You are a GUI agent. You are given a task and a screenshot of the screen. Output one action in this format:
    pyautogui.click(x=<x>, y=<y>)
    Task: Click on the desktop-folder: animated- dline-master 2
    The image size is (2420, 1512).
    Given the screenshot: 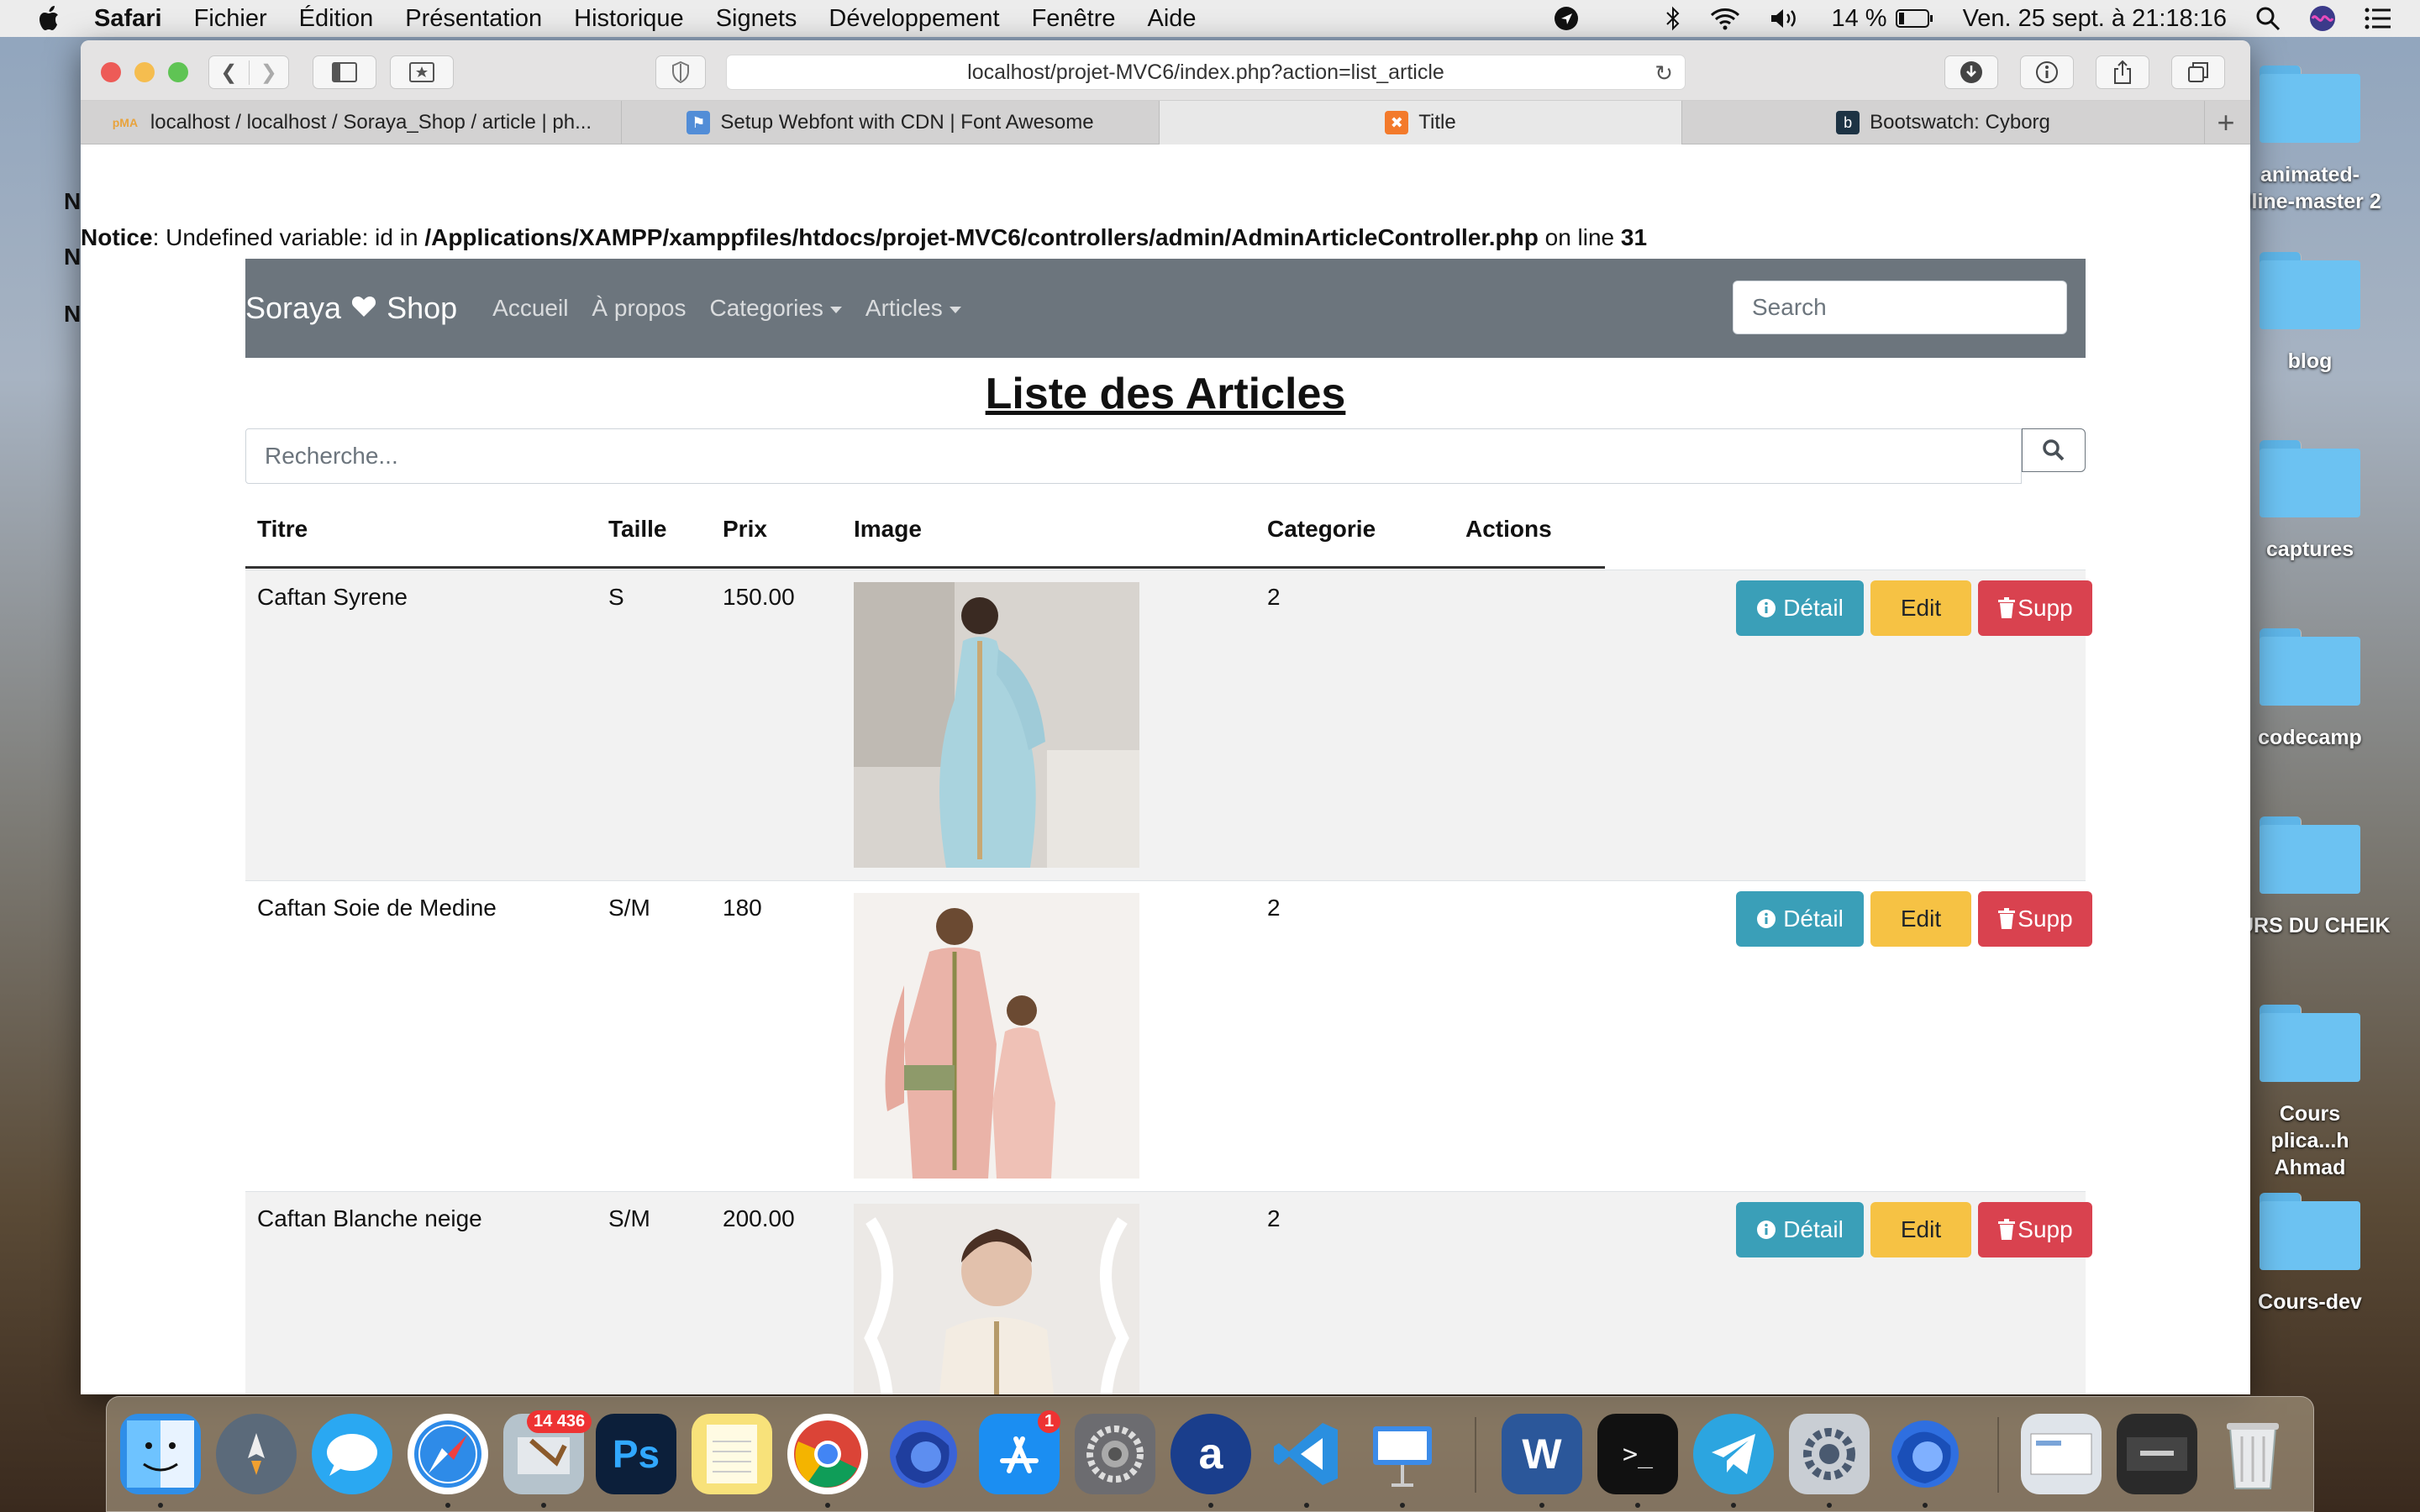 What is the action you would take?
    pyautogui.click(x=2309, y=140)
    